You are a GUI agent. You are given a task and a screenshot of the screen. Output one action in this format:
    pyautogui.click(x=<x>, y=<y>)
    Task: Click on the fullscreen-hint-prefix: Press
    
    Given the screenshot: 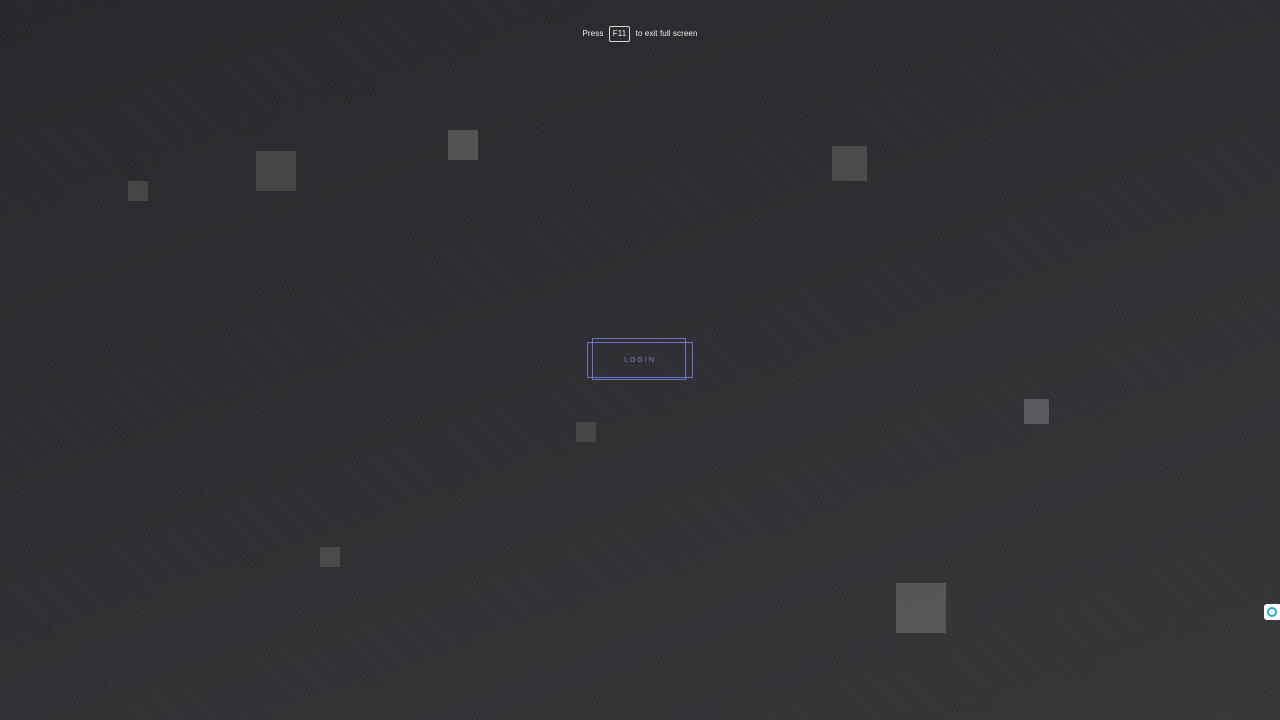 What is the action you would take?
    pyautogui.click(x=593, y=33)
    